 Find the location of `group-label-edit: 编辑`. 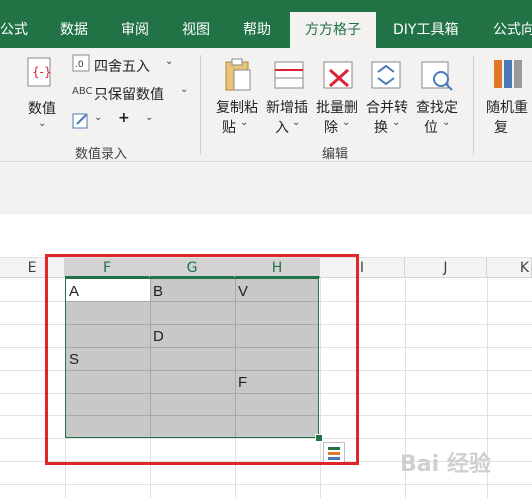

group-label-edit: 编辑 is located at coordinates (335, 154).